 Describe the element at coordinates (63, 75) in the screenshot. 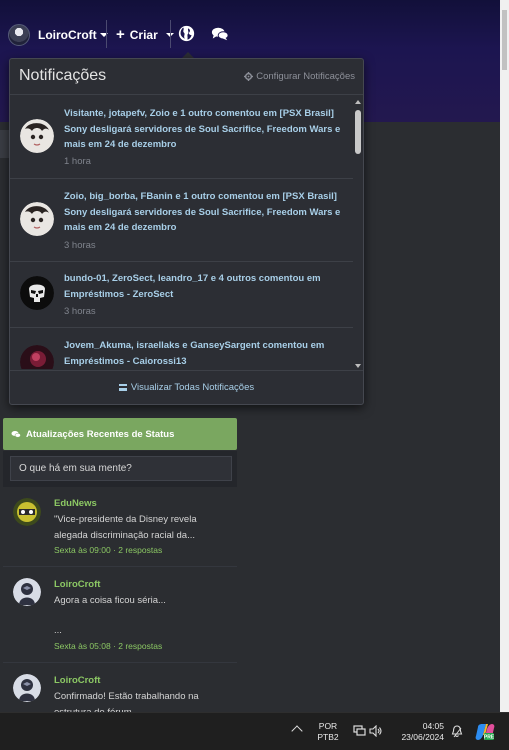

I see `notifications-title: Notificações` at that location.